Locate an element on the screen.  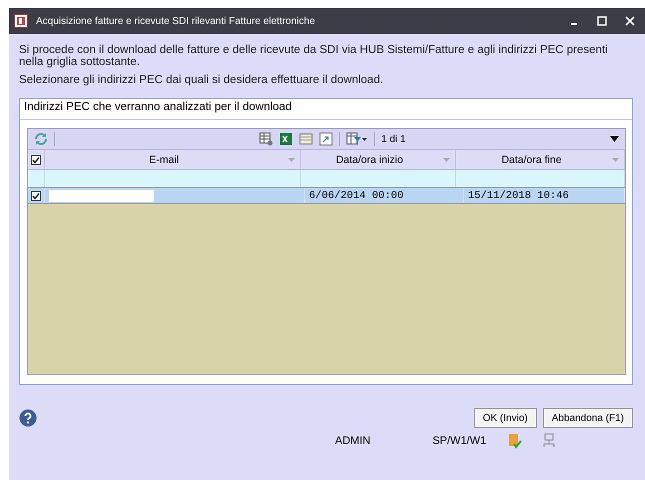
table-cell: 15/11/2018 10:46 is located at coordinates (544, 195).